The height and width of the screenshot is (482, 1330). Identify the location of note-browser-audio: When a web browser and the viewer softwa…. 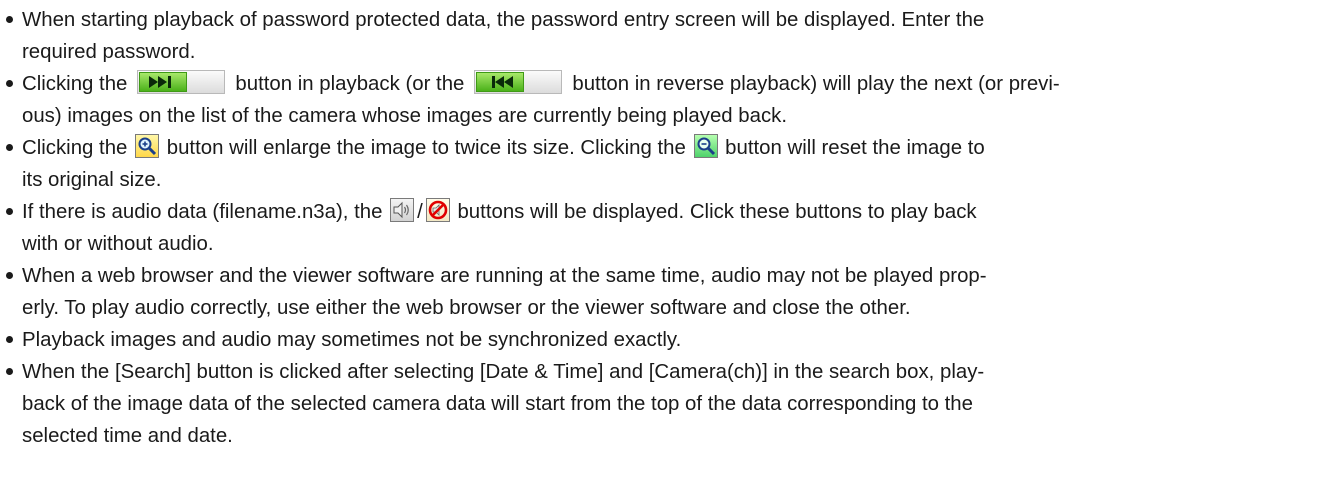
(660, 292).